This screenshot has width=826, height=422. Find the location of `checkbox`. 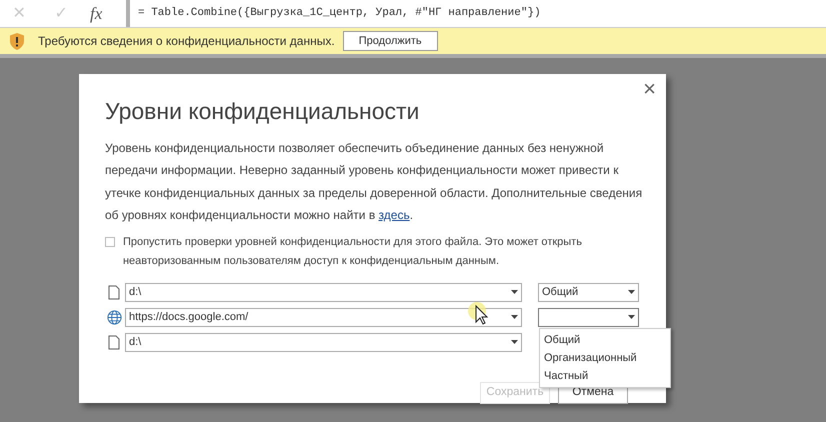

checkbox is located at coordinates (110, 241).